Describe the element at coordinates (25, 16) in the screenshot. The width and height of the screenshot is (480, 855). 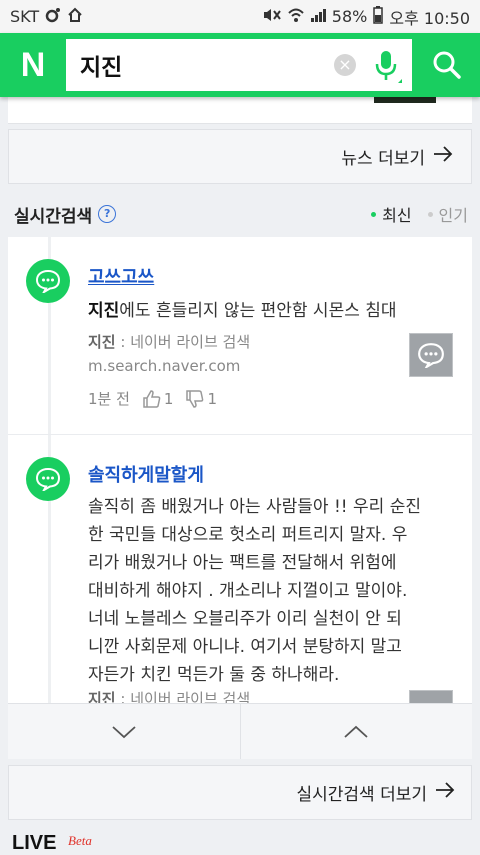
I see `carrier-label: SKT` at that location.